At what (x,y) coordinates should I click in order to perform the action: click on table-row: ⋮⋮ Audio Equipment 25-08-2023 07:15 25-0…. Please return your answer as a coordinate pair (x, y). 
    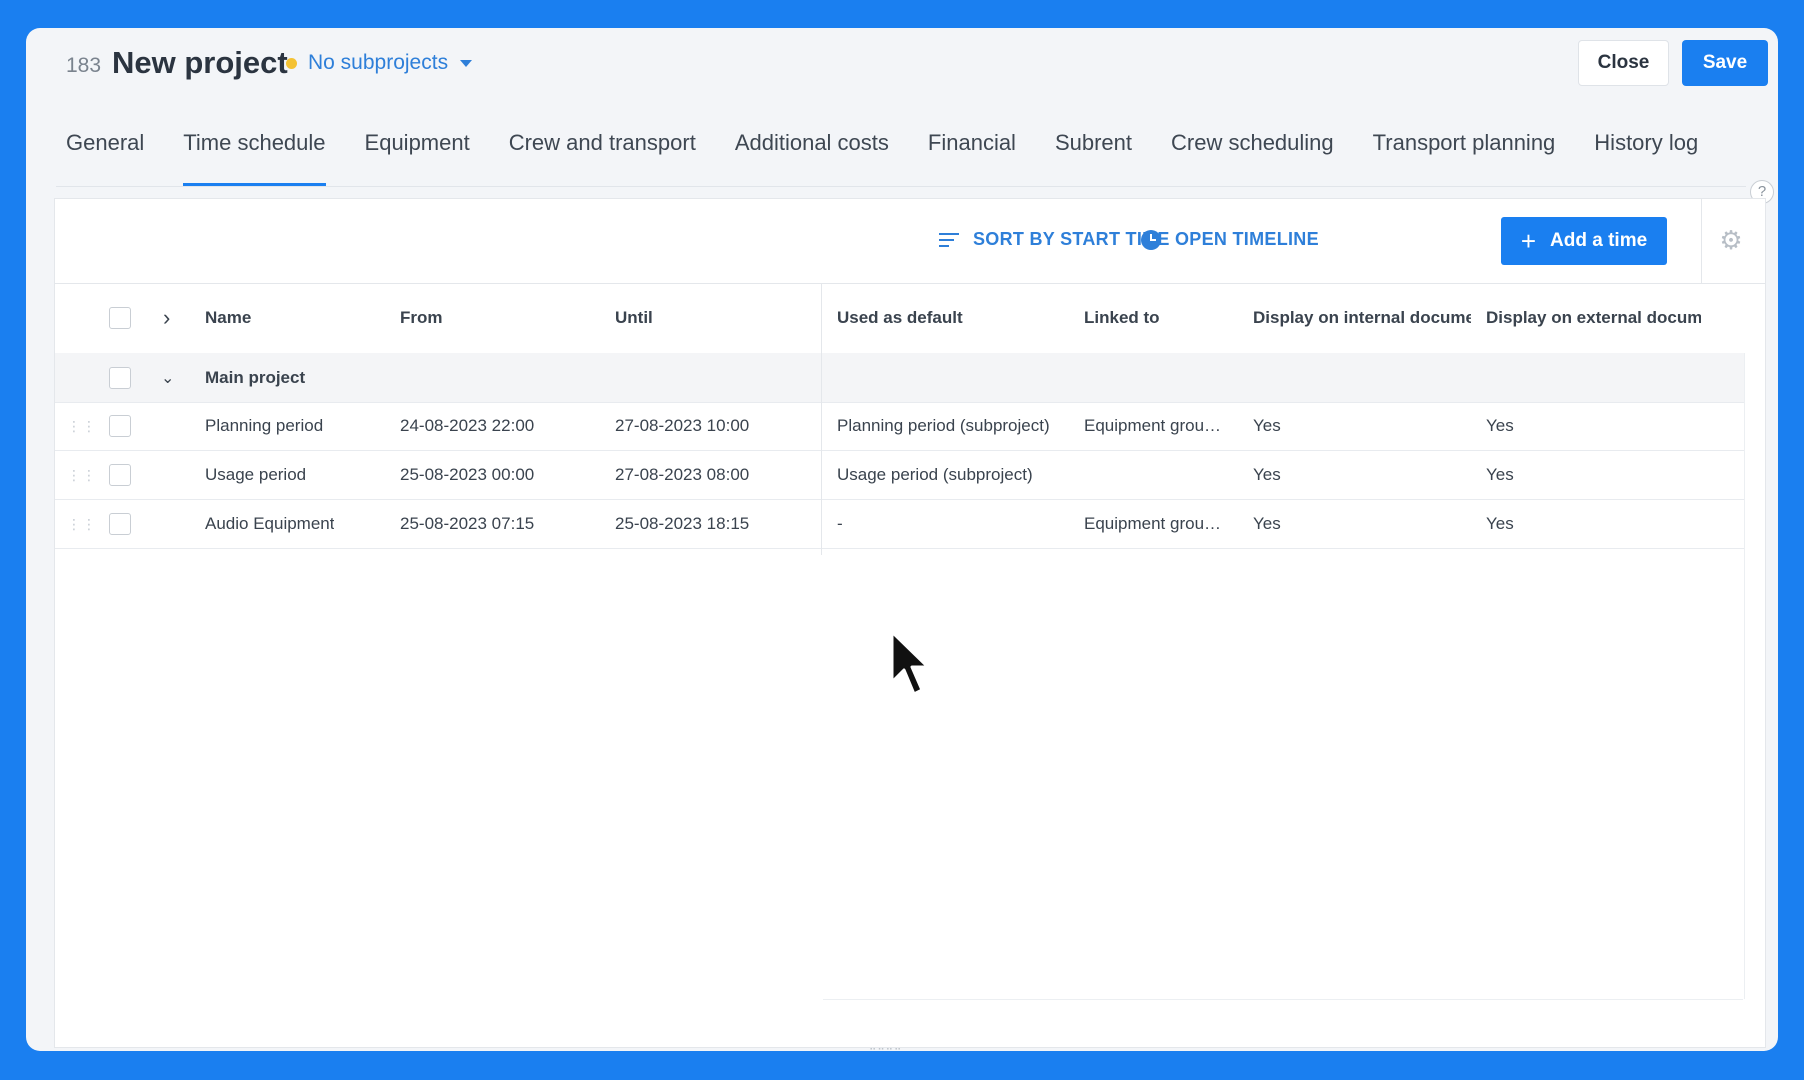
    Looking at the image, I should click on (900, 524).